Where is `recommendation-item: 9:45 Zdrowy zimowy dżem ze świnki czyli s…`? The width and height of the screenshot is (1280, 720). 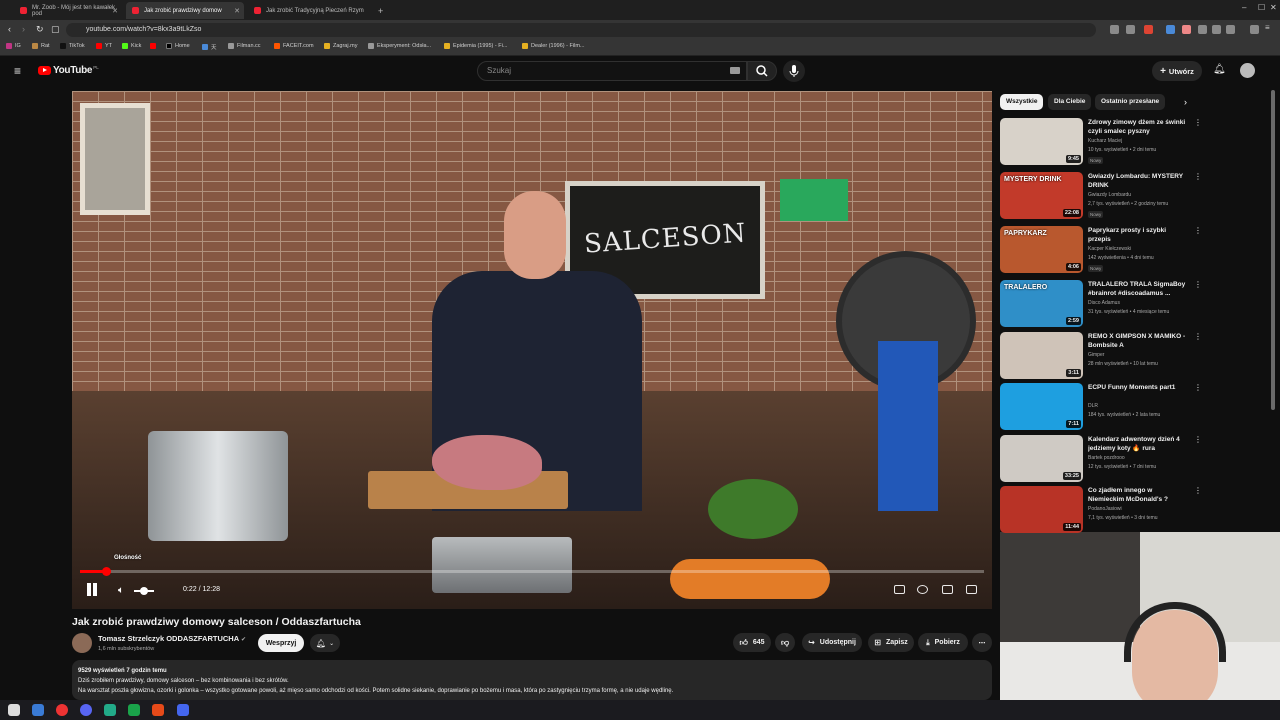 recommendation-item: 9:45 Zdrowy zimowy dżem ze świnki czyli s… is located at coordinates (1101, 143).